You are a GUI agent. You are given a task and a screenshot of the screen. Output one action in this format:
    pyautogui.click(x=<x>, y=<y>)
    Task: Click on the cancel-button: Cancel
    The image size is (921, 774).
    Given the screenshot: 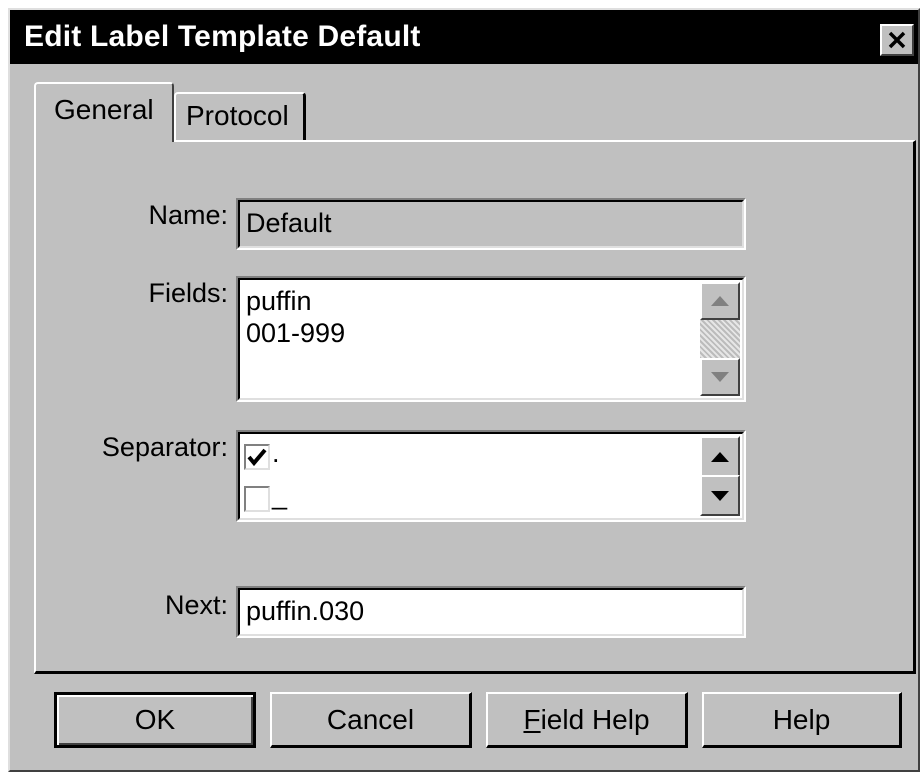 What is the action you would take?
    pyautogui.click(x=371, y=720)
    